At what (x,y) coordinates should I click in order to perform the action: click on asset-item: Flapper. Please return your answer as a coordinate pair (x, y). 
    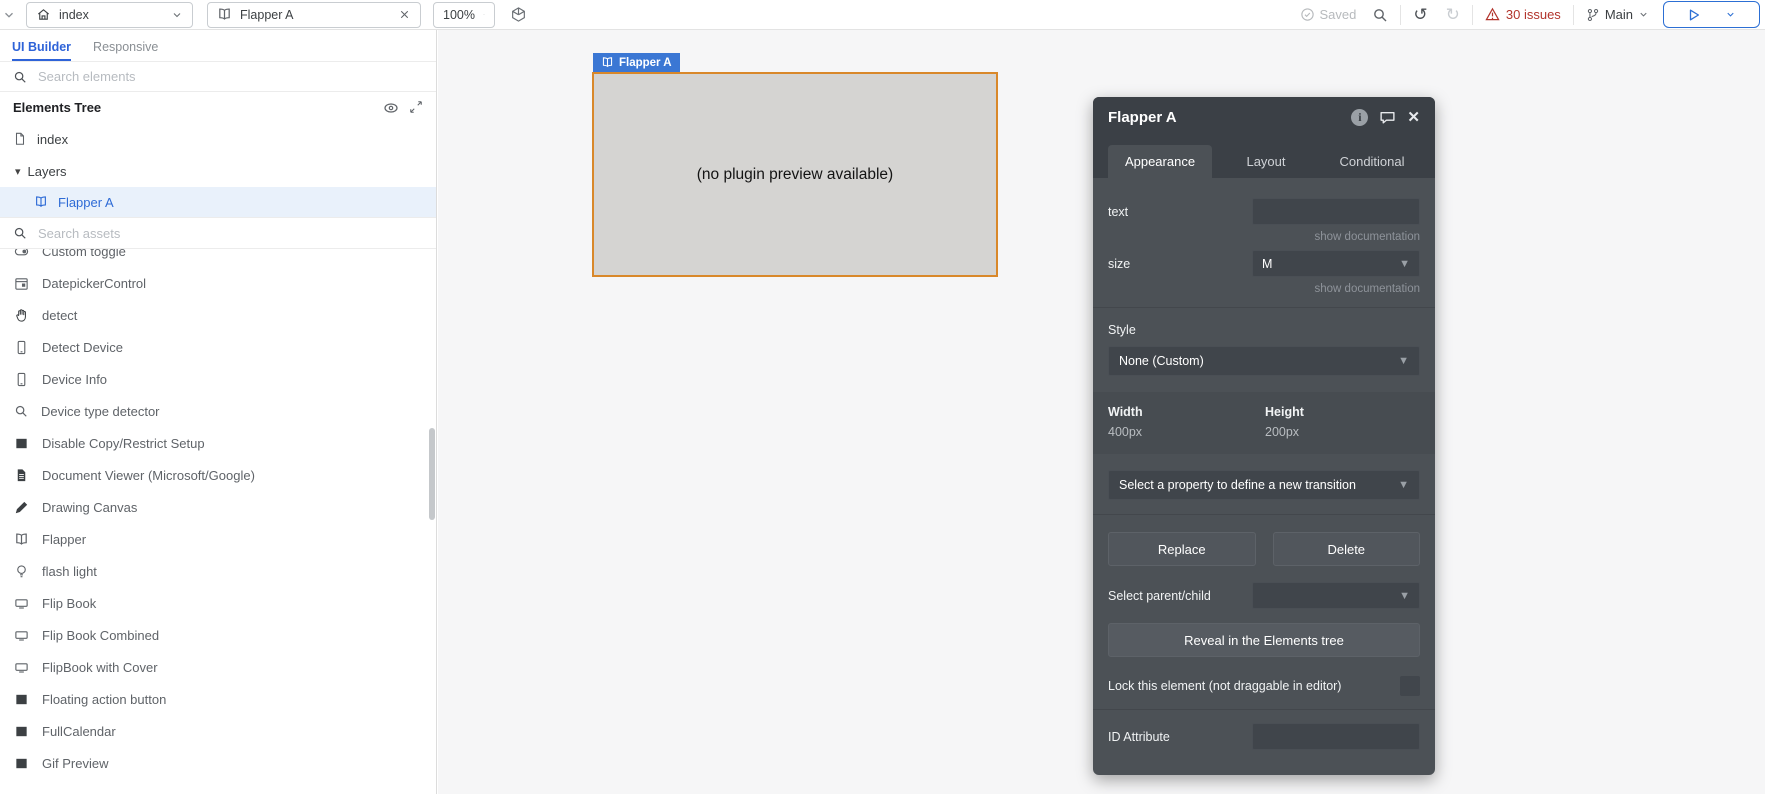
    Looking at the image, I should click on (218, 539).